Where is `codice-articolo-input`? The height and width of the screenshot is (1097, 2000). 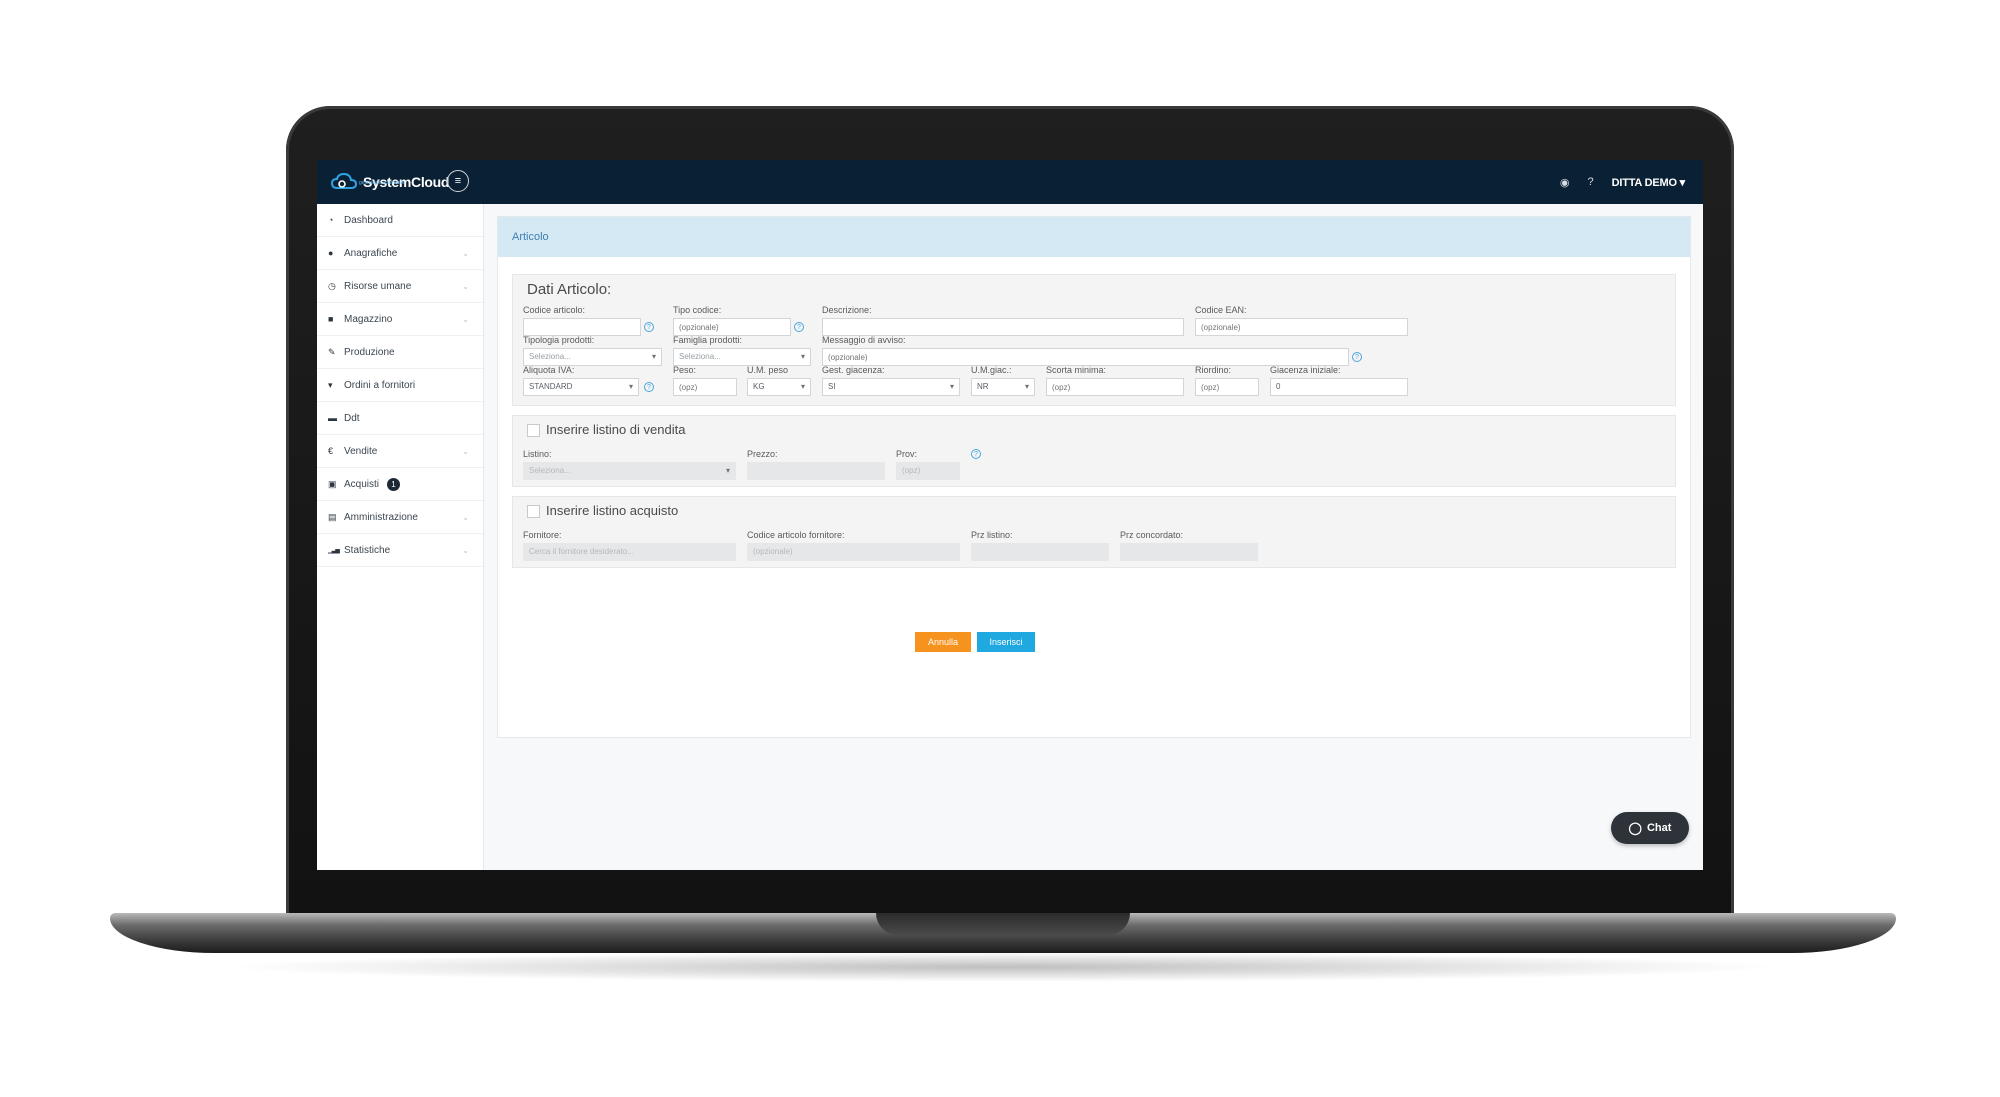
codice-articolo-input is located at coordinates (582, 327).